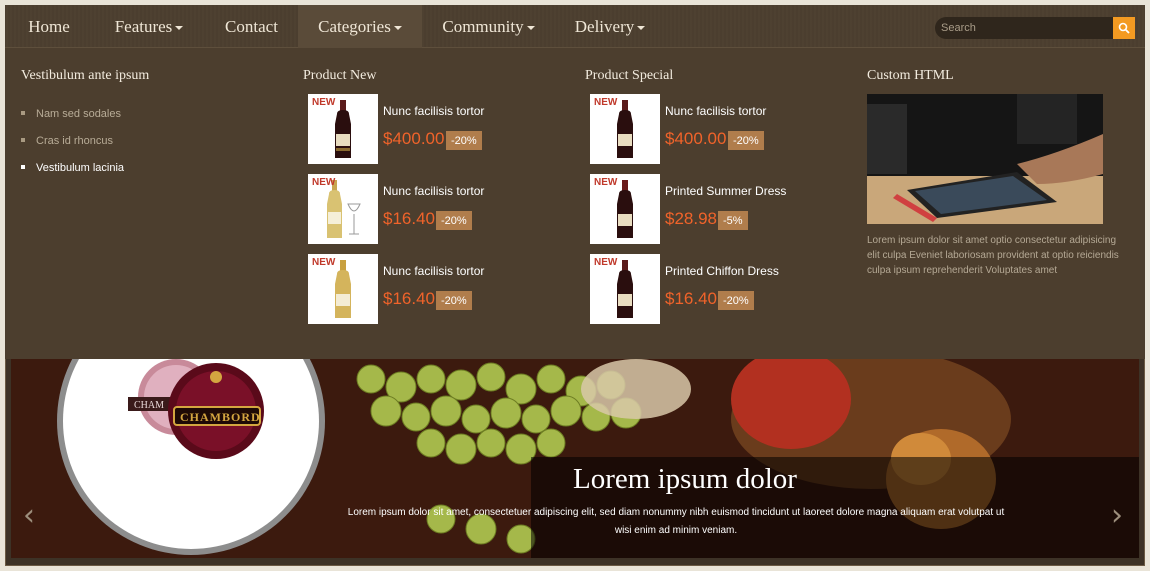 This screenshot has width=1150, height=571. Describe the element at coordinates (1117, 515) in the screenshot. I see `slider-next-arrow-icon: ›` at that location.